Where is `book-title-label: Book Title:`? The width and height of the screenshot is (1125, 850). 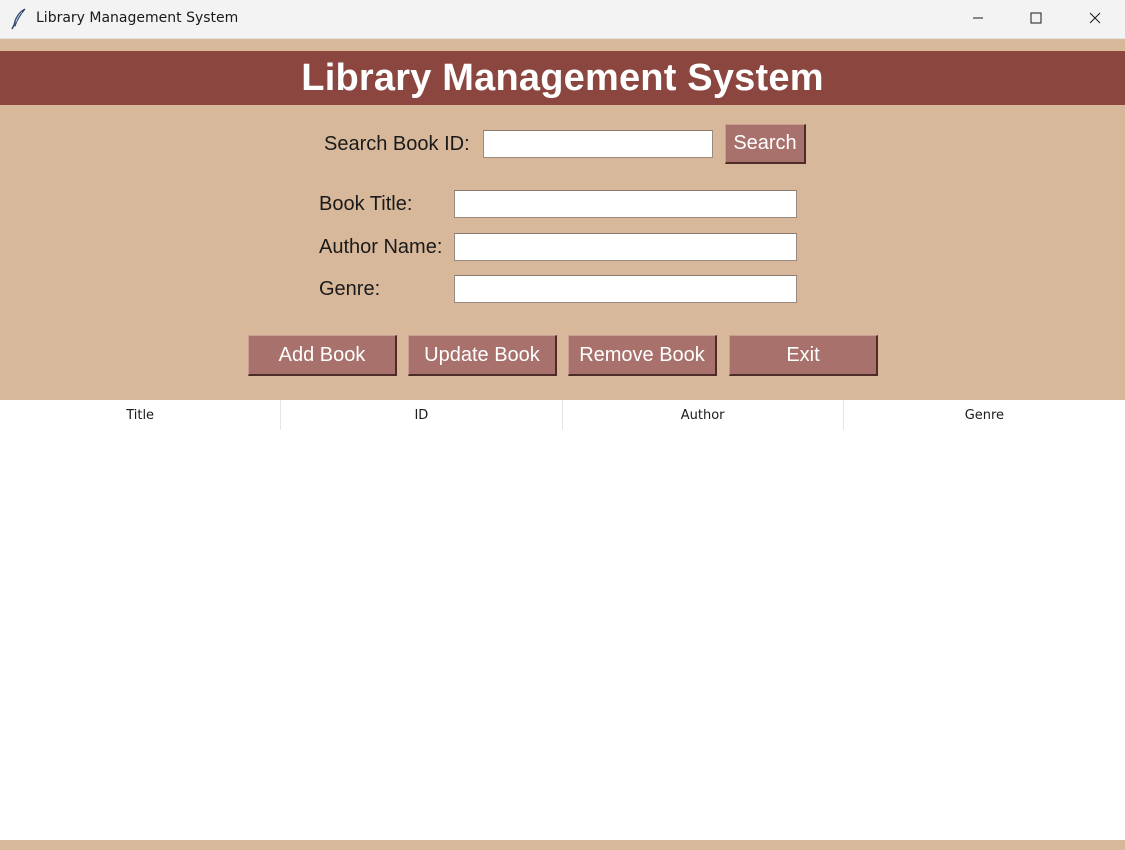
book-title-label: Book Title: is located at coordinates (366, 204).